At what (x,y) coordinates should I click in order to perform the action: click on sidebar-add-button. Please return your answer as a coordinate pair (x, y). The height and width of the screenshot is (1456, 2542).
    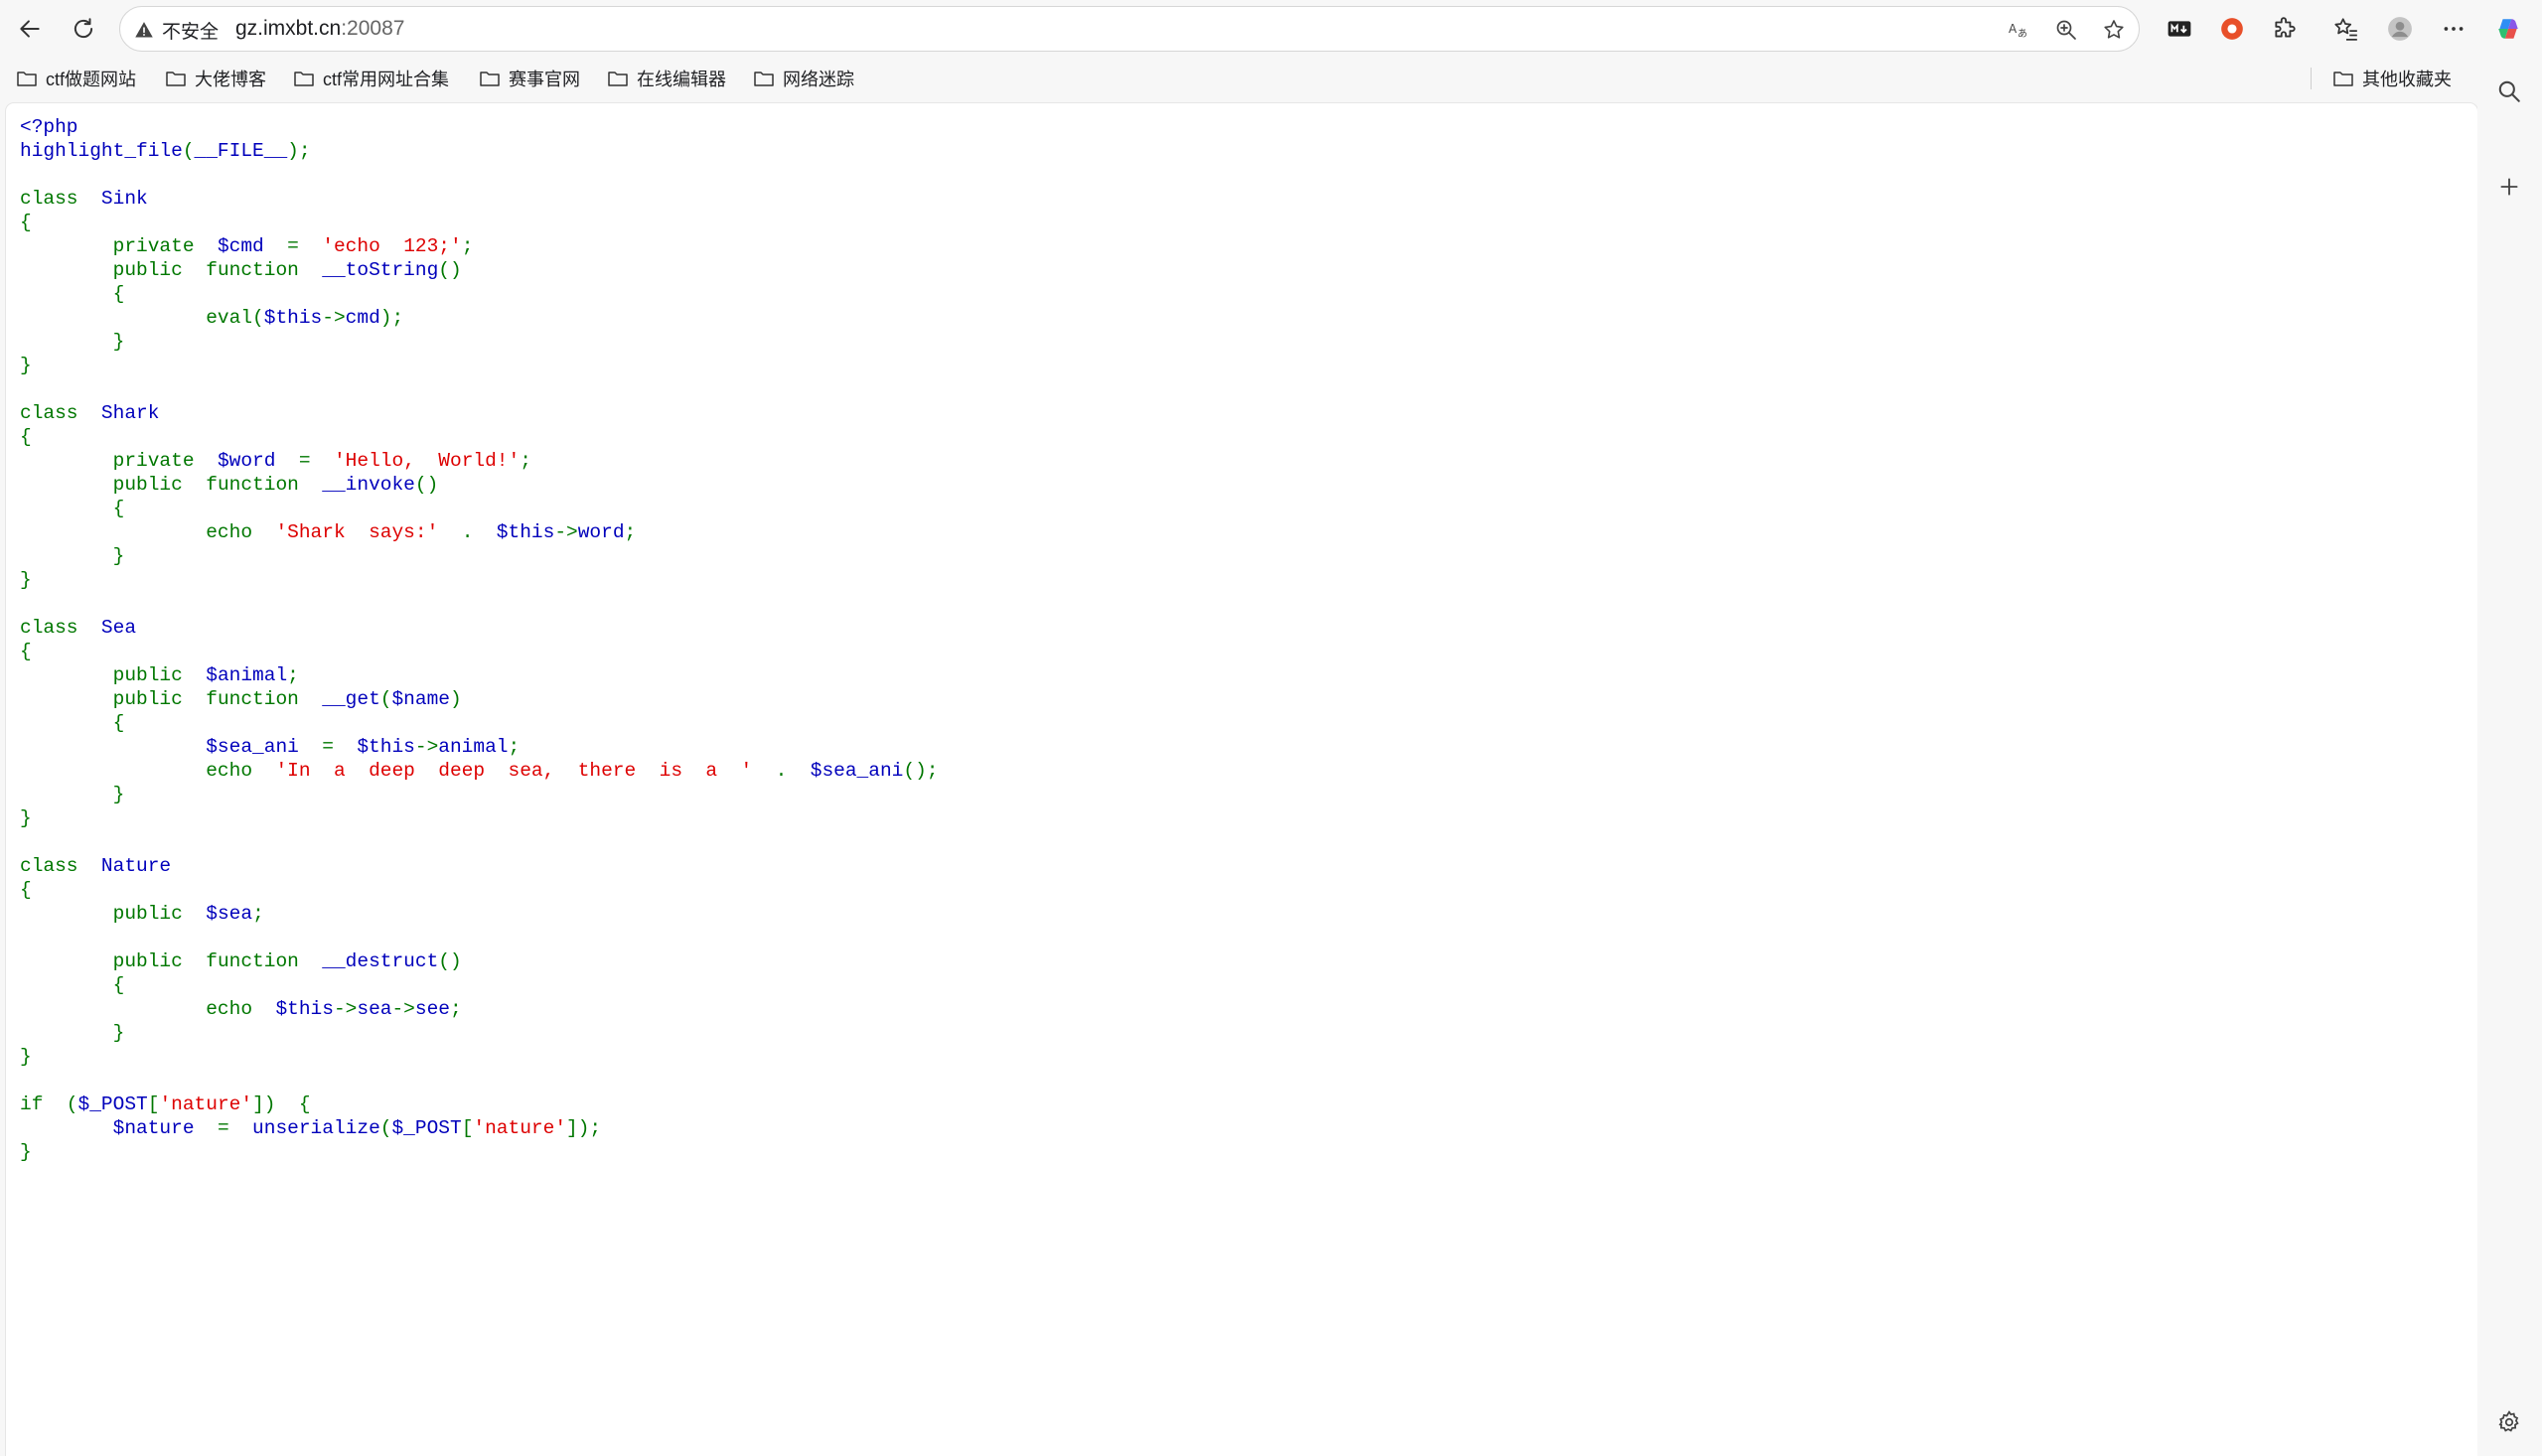
    Looking at the image, I should click on (2509, 187).